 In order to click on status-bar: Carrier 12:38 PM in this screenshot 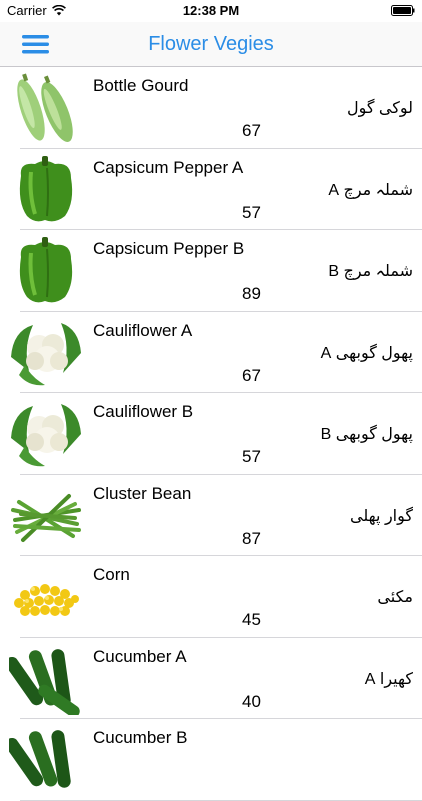, I will do `click(211, 11)`.